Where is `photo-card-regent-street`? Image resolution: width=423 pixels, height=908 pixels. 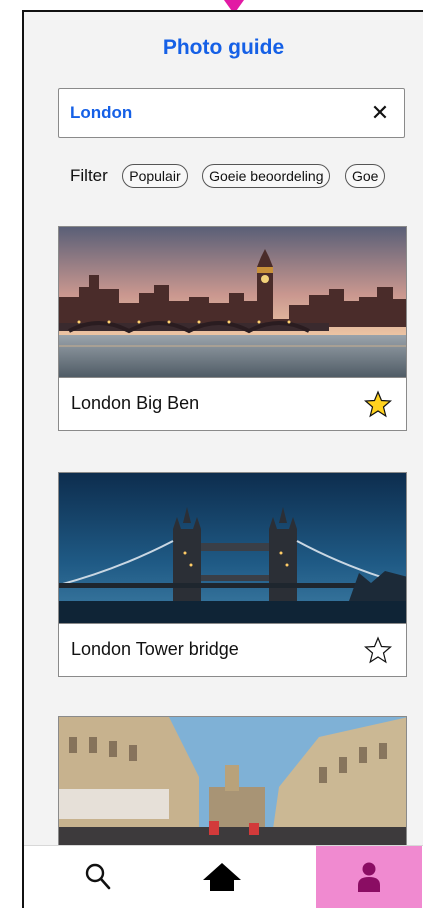 photo-card-regent-street is located at coordinates (232, 786).